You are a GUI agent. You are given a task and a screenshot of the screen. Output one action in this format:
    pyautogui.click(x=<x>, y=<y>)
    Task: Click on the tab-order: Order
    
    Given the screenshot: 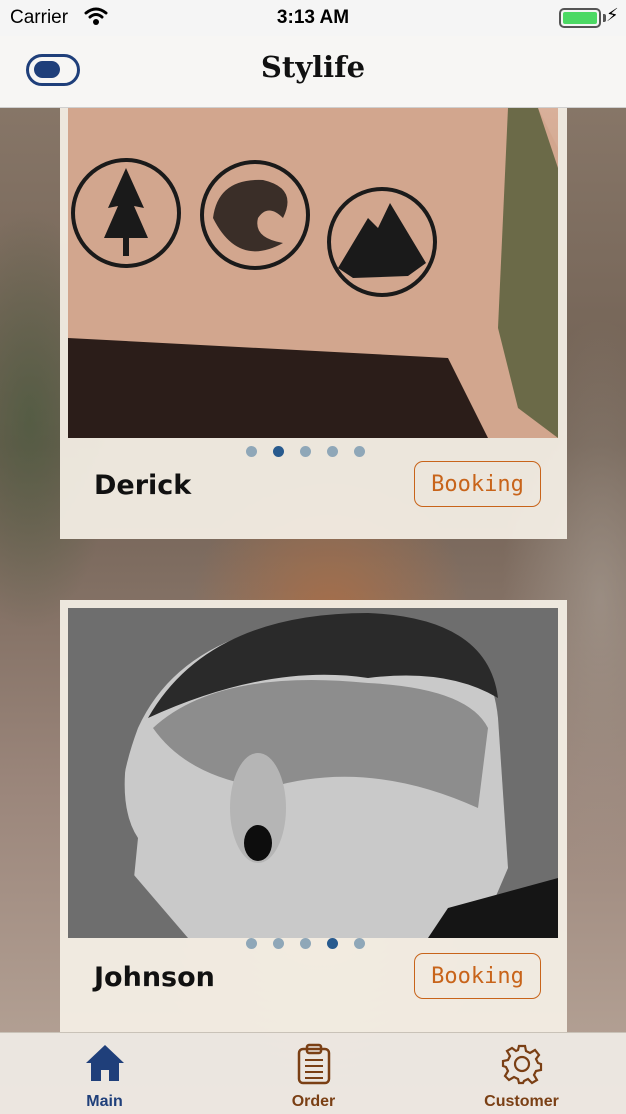 What is the action you would take?
    pyautogui.click(x=313, y=1073)
    